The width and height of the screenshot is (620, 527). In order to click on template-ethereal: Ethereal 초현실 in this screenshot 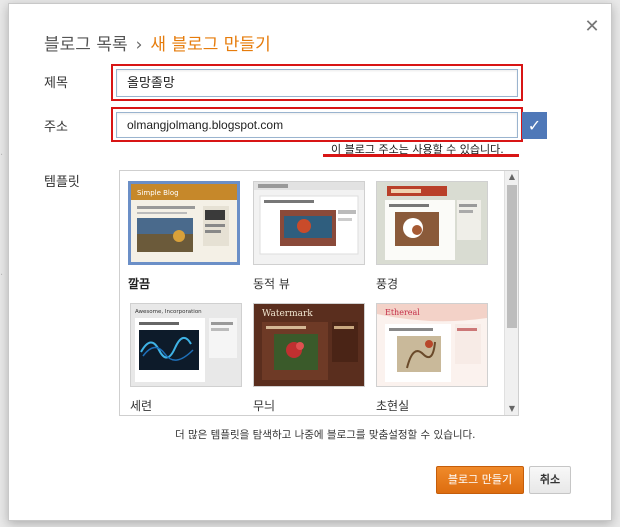, I will do `click(432, 358)`.